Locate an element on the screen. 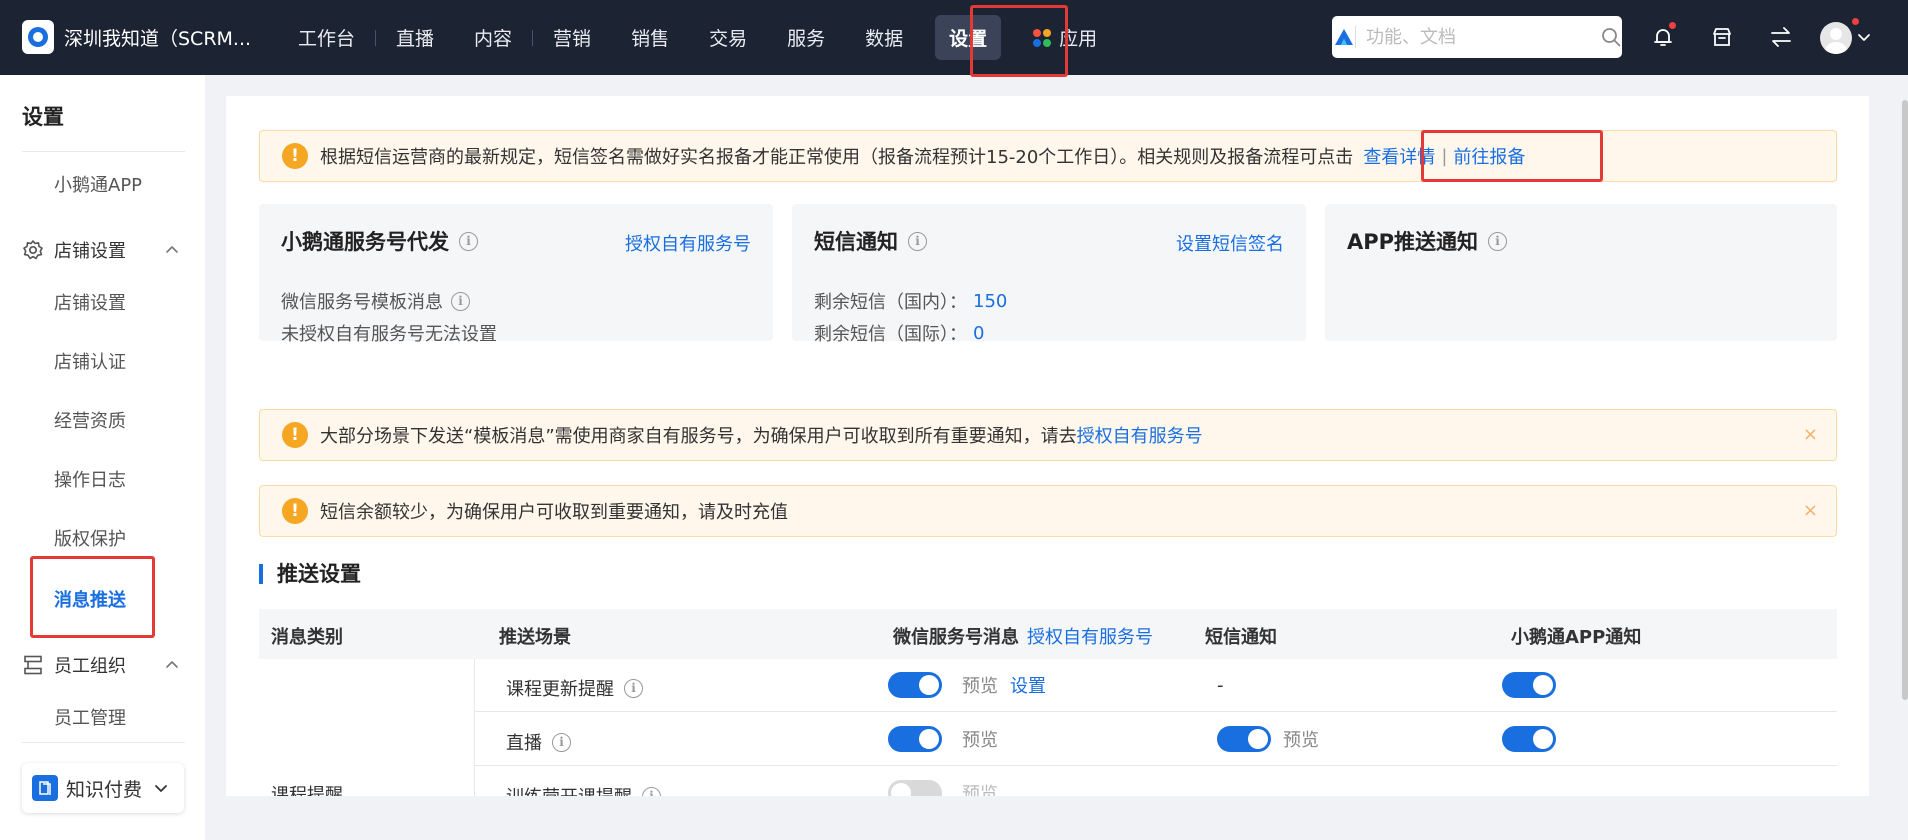 This screenshot has height=840, width=1908. search-input is located at coordinates (1478, 37).